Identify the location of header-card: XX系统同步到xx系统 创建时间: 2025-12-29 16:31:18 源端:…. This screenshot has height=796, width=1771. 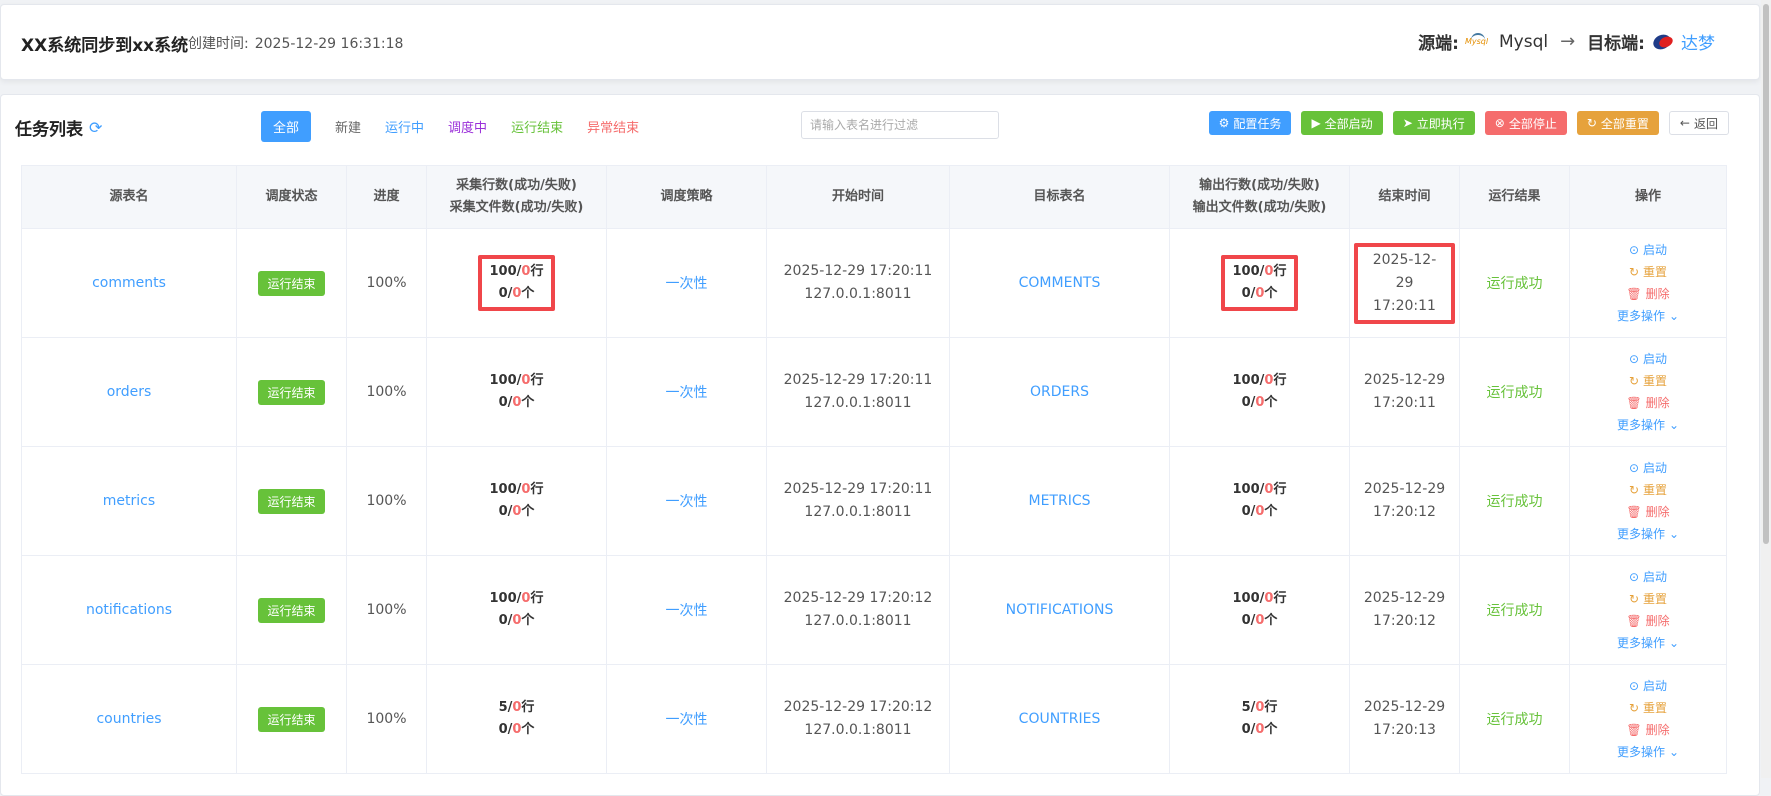
(880, 42).